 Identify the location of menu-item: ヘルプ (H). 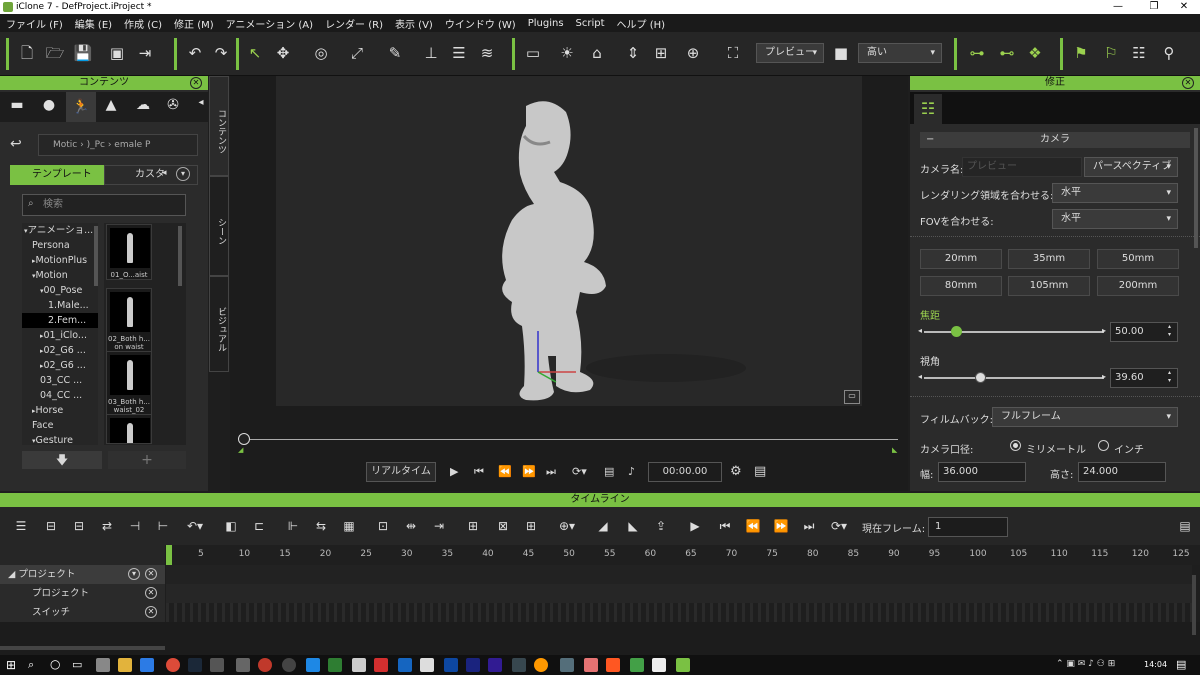
(641, 23).